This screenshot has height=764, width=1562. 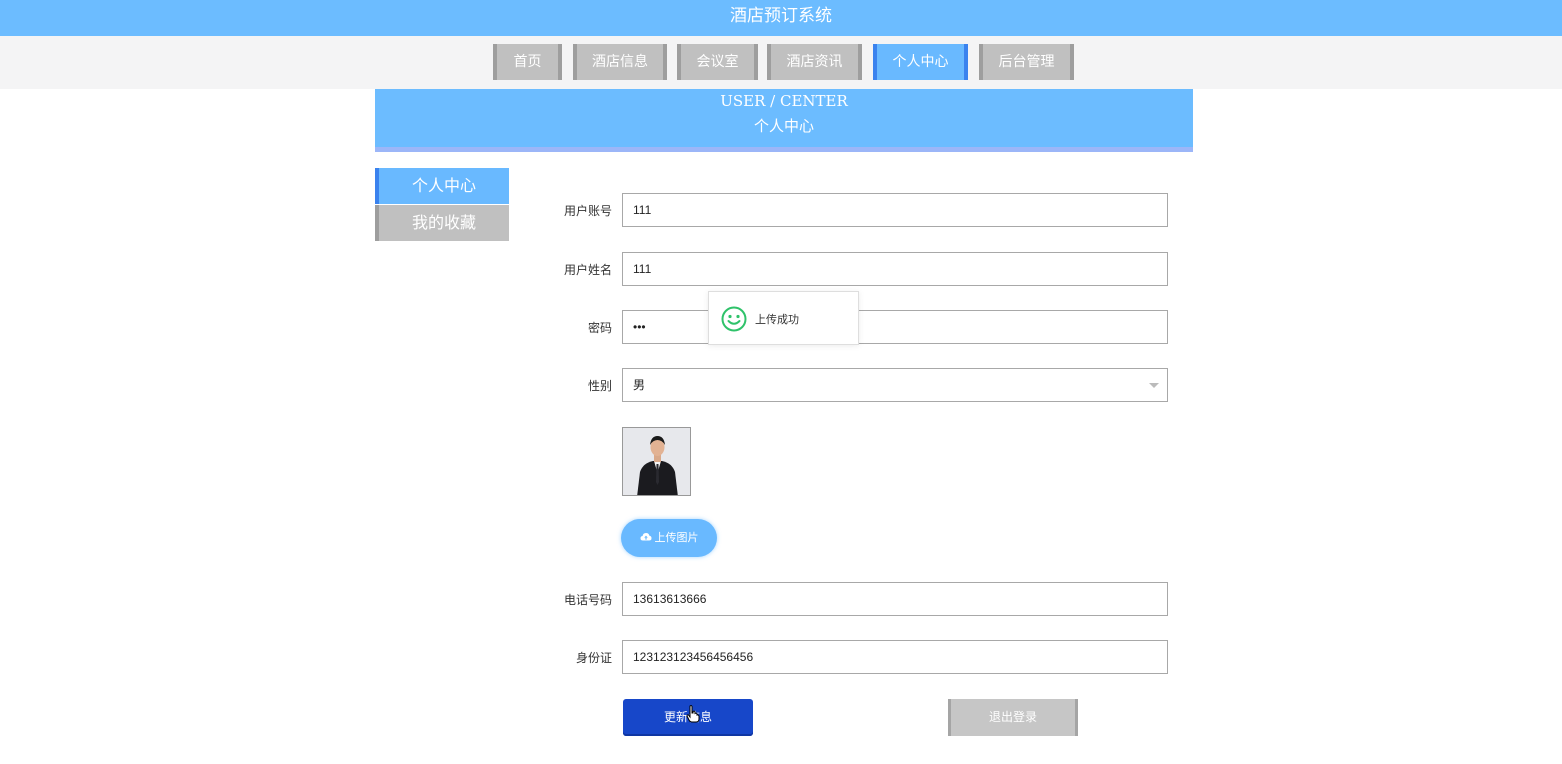 I want to click on banner-title-cn: 个人中心, so click(x=783, y=126).